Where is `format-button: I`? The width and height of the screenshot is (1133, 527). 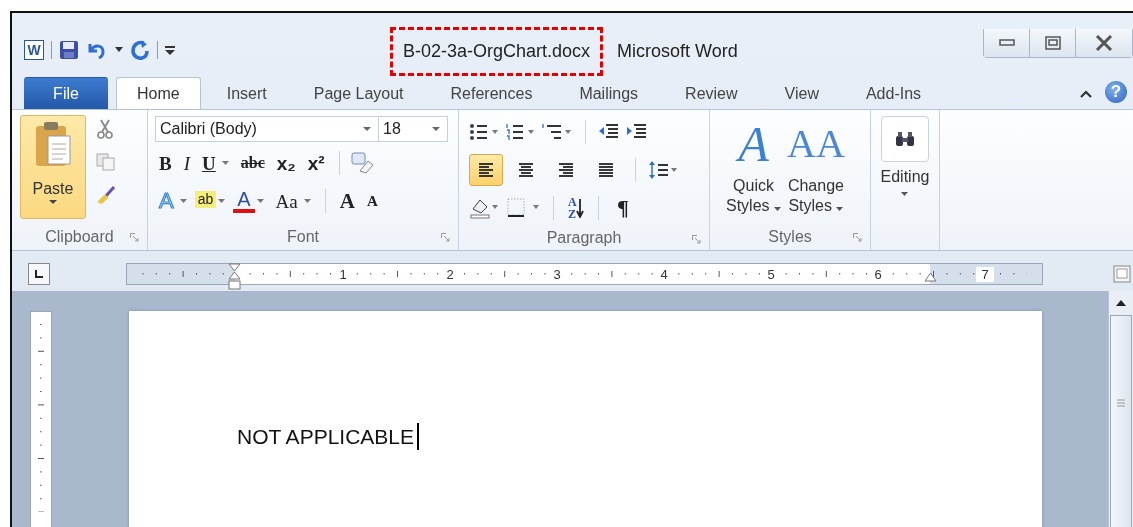 format-button: I is located at coordinates (186, 163).